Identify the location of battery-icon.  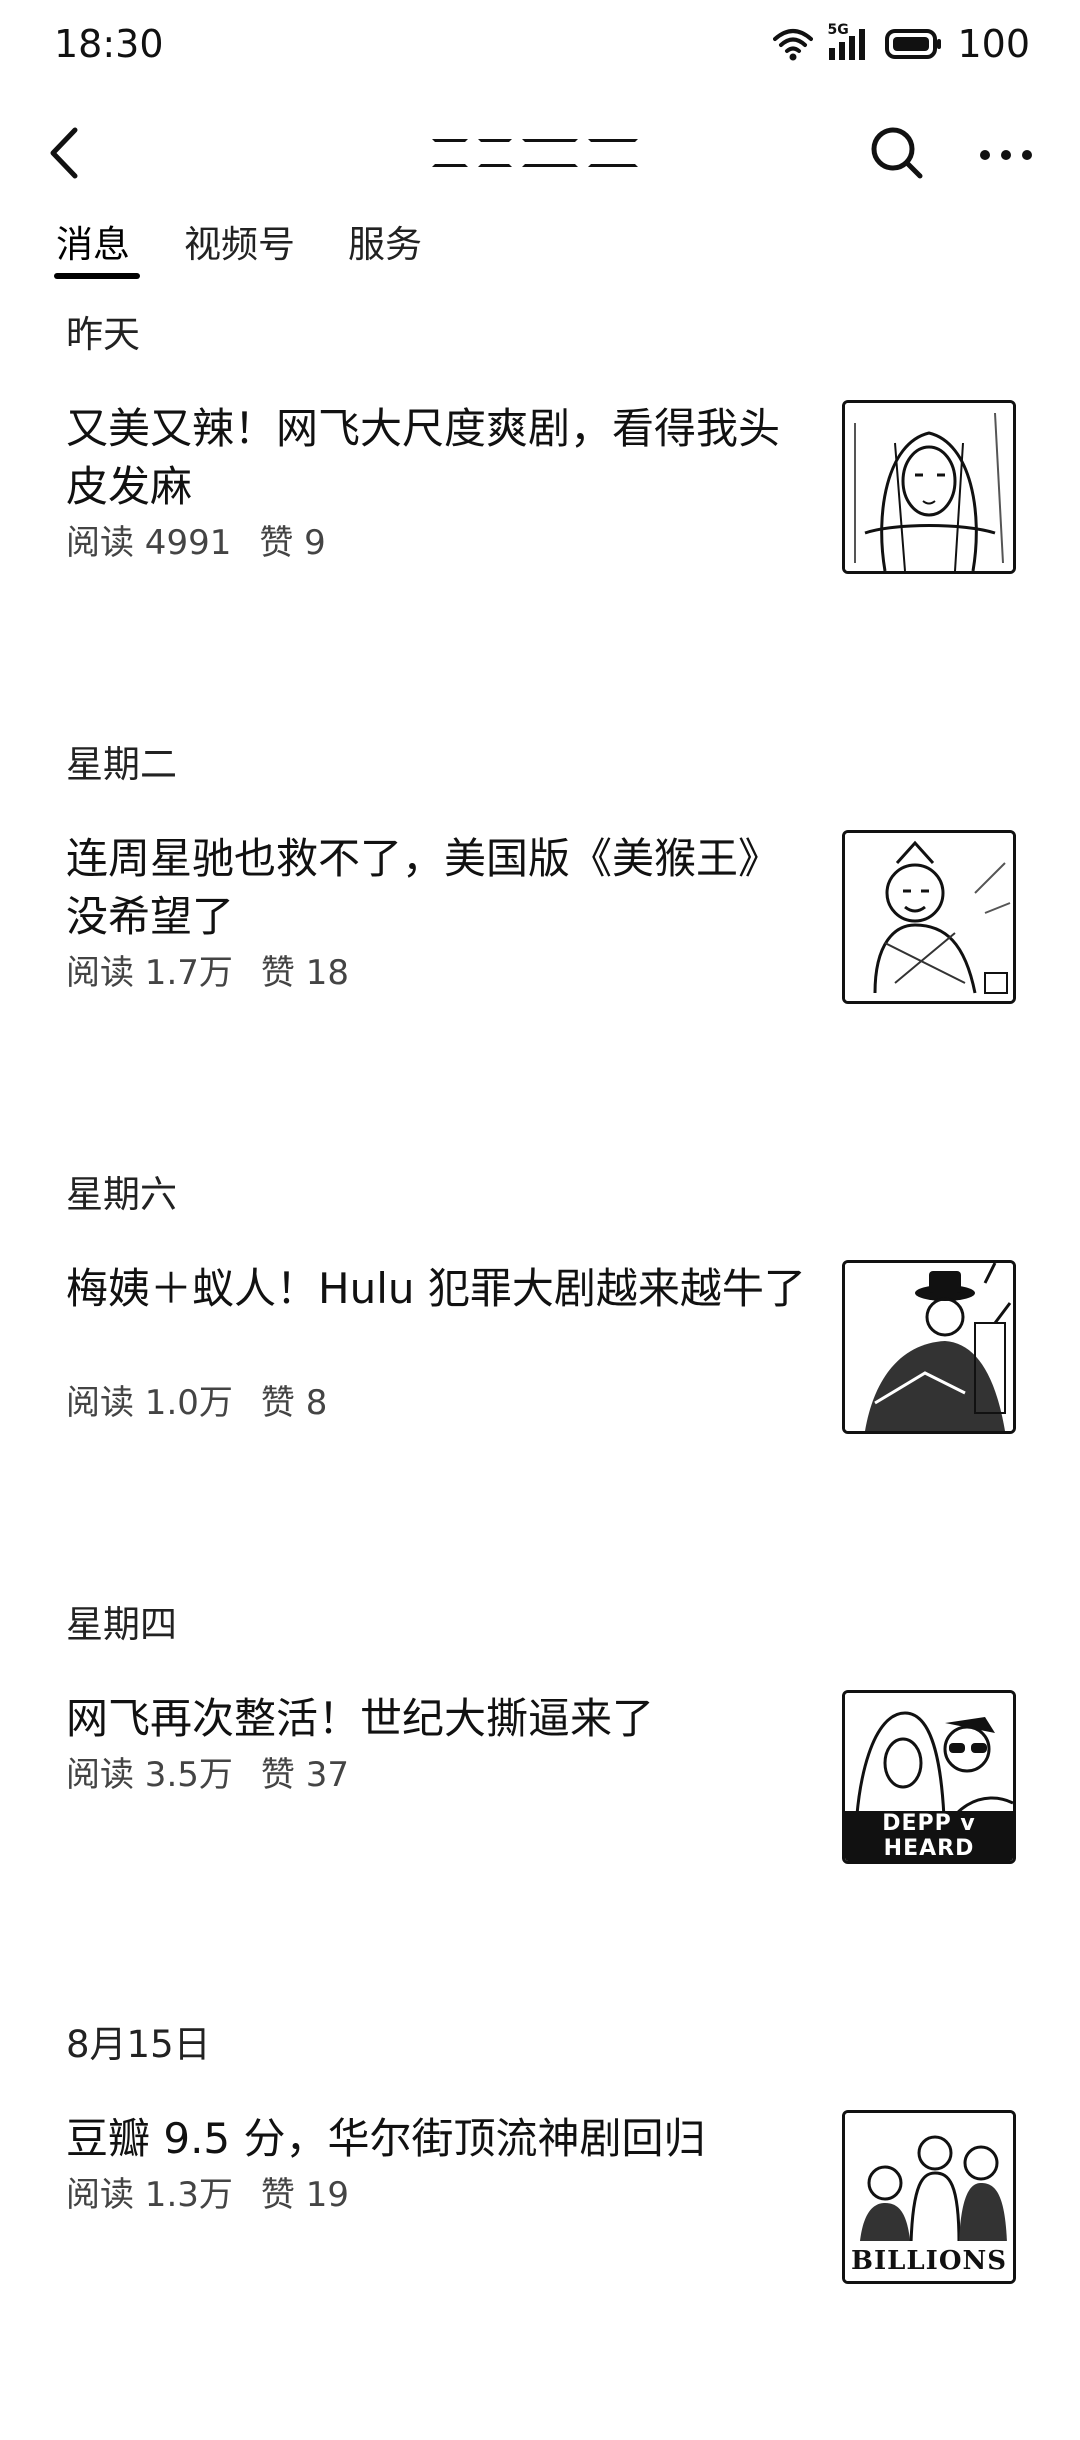
(914, 44).